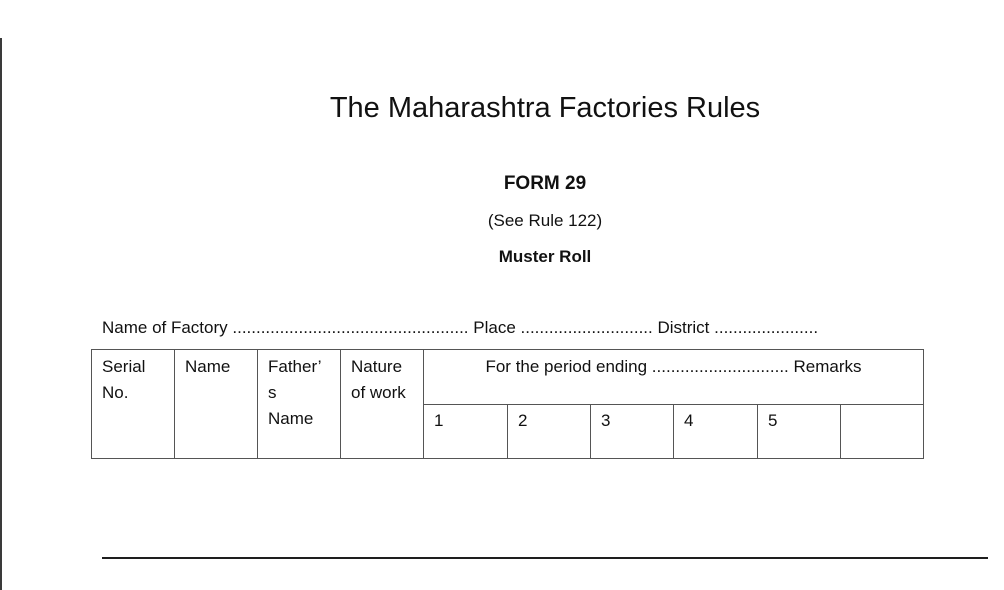 The image size is (1004, 590). What do you see at coordinates (545, 183) in the screenshot?
I see `form-number: FORM 29` at bounding box center [545, 183].